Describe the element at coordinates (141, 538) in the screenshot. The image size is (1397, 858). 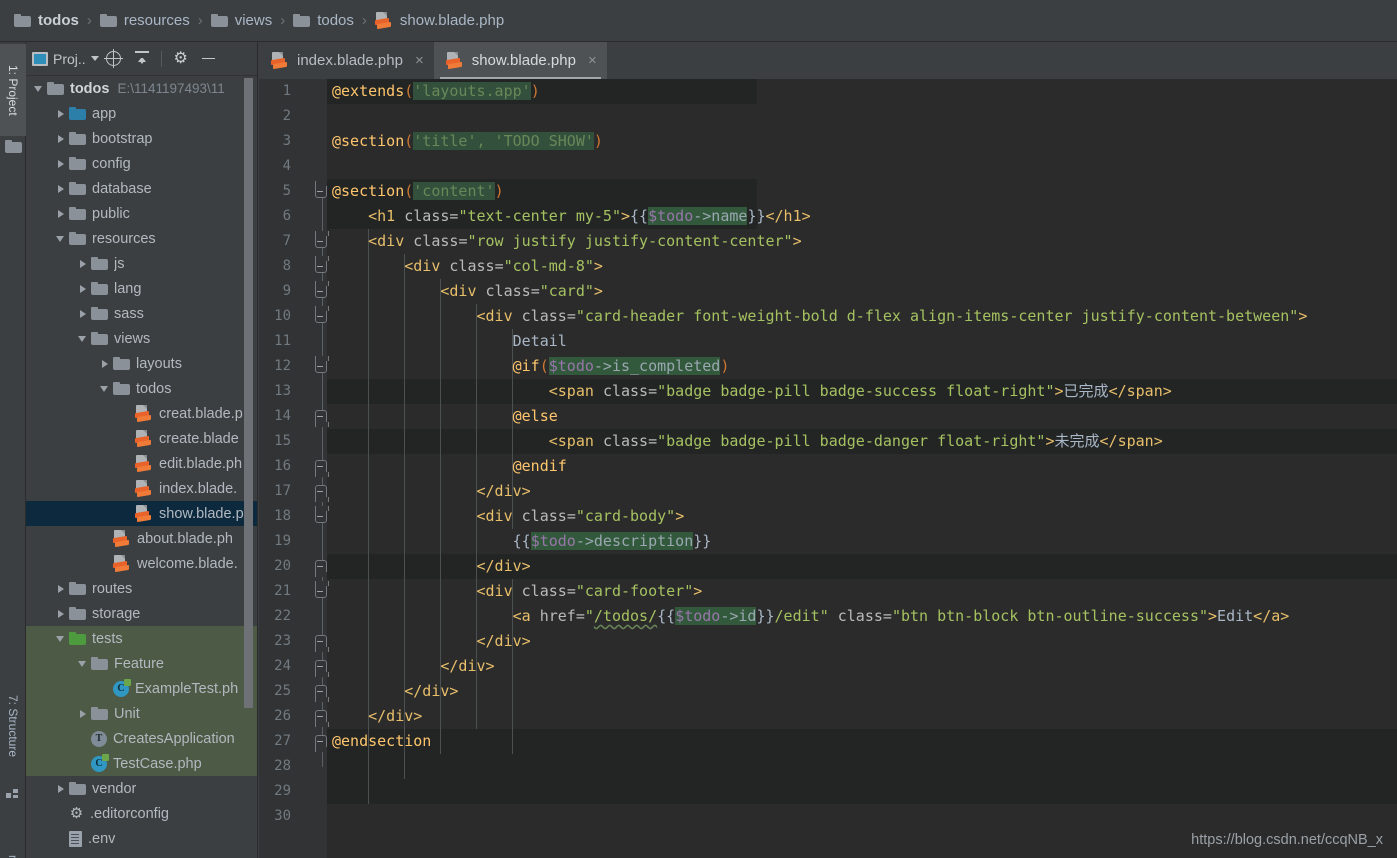
I see `tree-item-about-blade-ph: about.blade.ph` at that location.